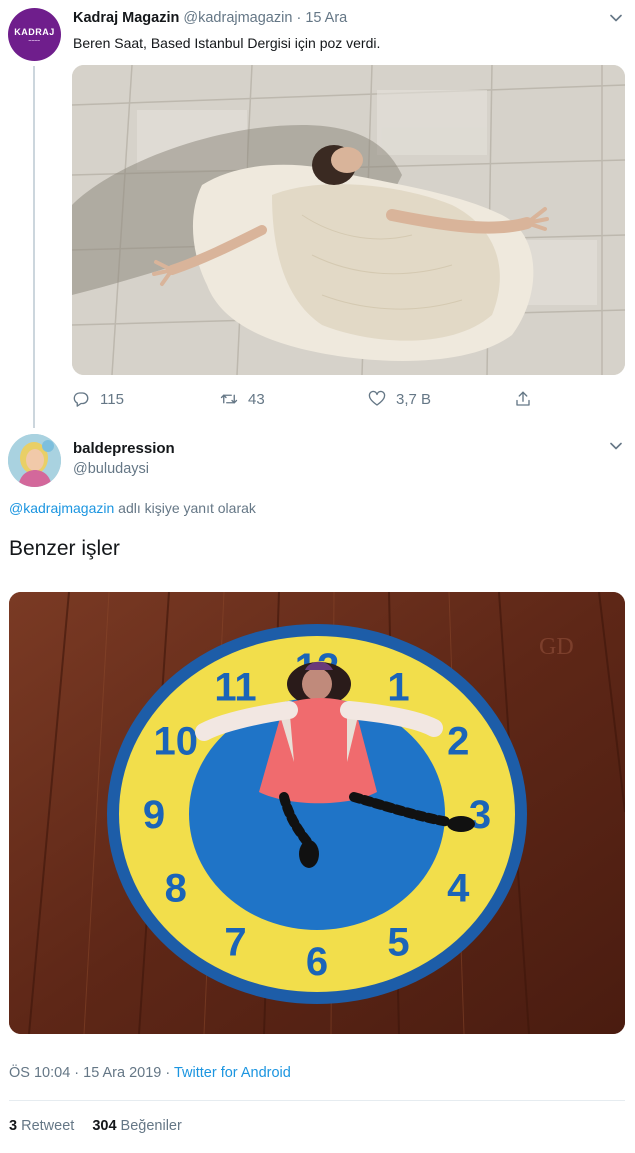  Describe the element at coordinates (458, 889) in the screenshot. I see `clock-numeral: 4` at that location.